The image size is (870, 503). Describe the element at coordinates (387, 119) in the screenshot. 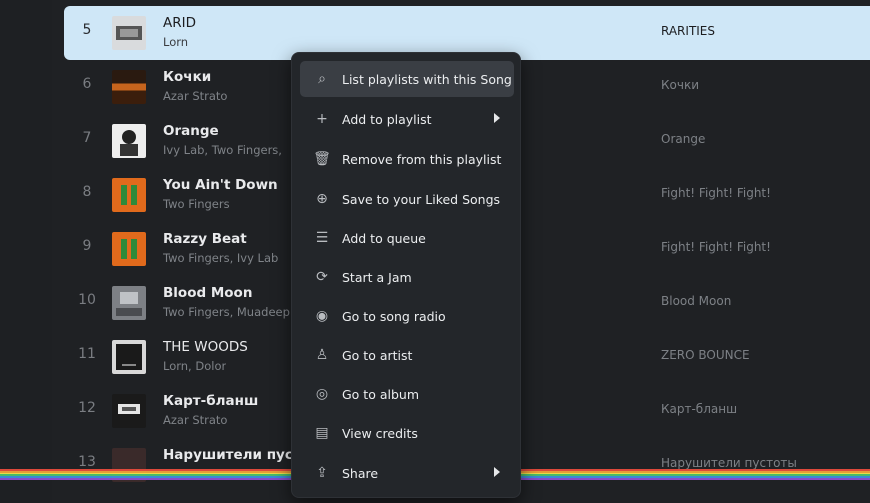

I see `menu-item-label: Add to playlist` at that location.